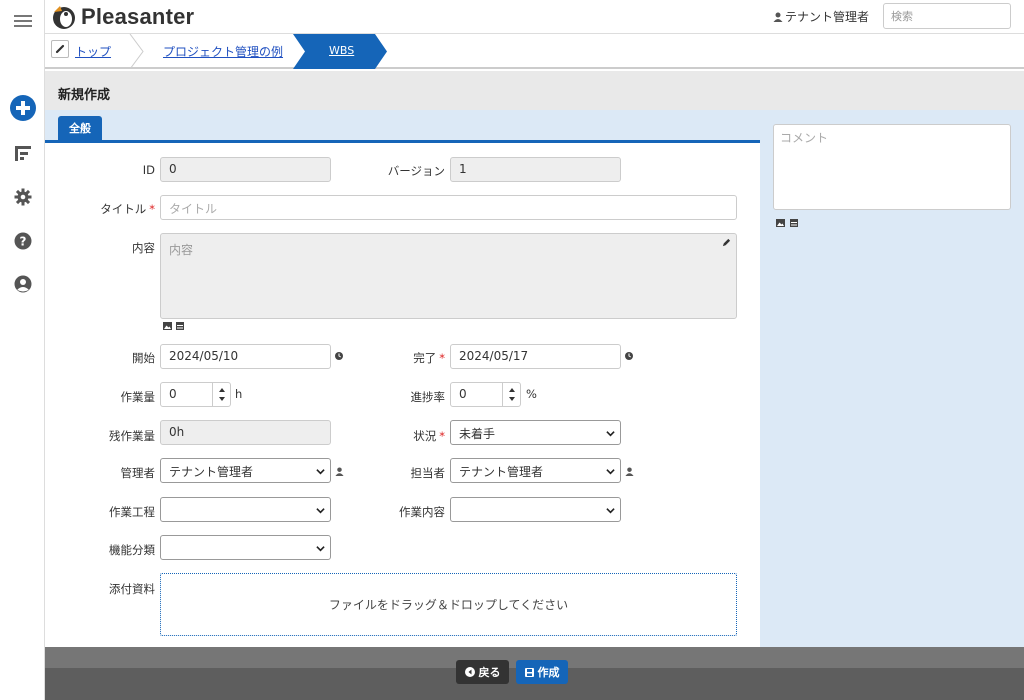  Describe the element at coordinates (778, 17) in the screenshot. I see `user-icon` at that location.